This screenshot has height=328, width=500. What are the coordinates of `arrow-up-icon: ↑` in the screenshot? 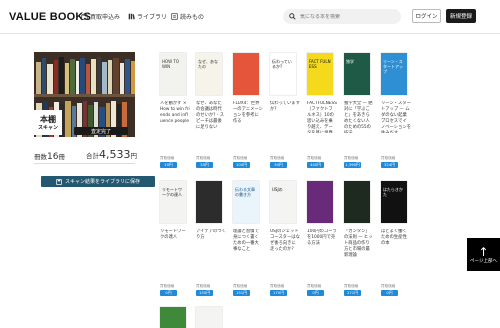 It's located at (483, 251).